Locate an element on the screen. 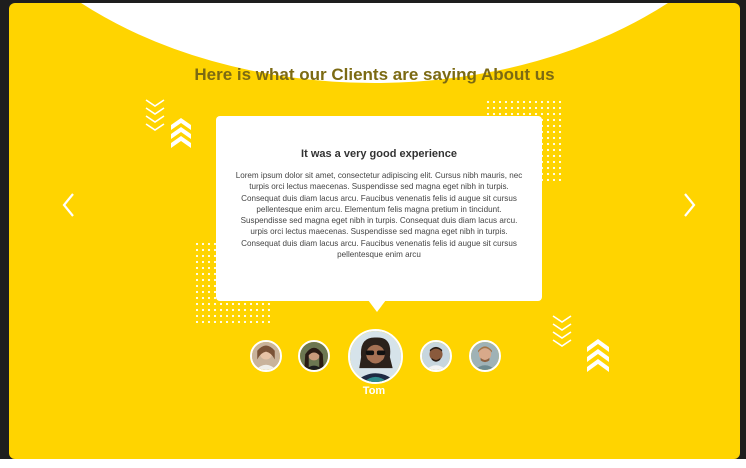 The width and height of the screenshot is (746, 468). testimonial-title: It was a very good experience is located at coordinates (379, 154).